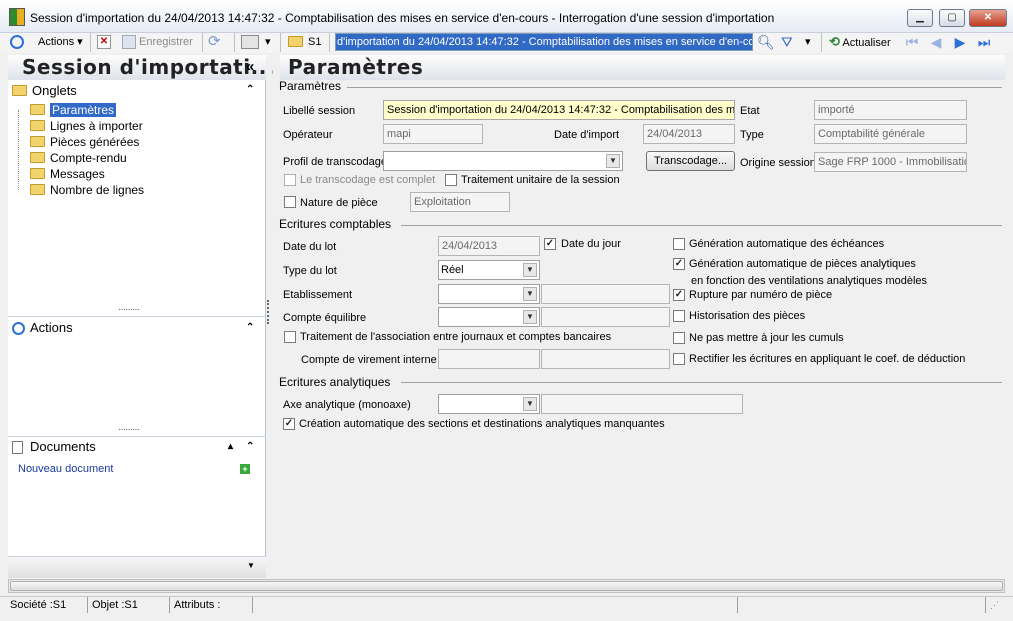 This screenshot has height=621, width=1013. I want to click on operateur-field: mapi, so click(433, 134).